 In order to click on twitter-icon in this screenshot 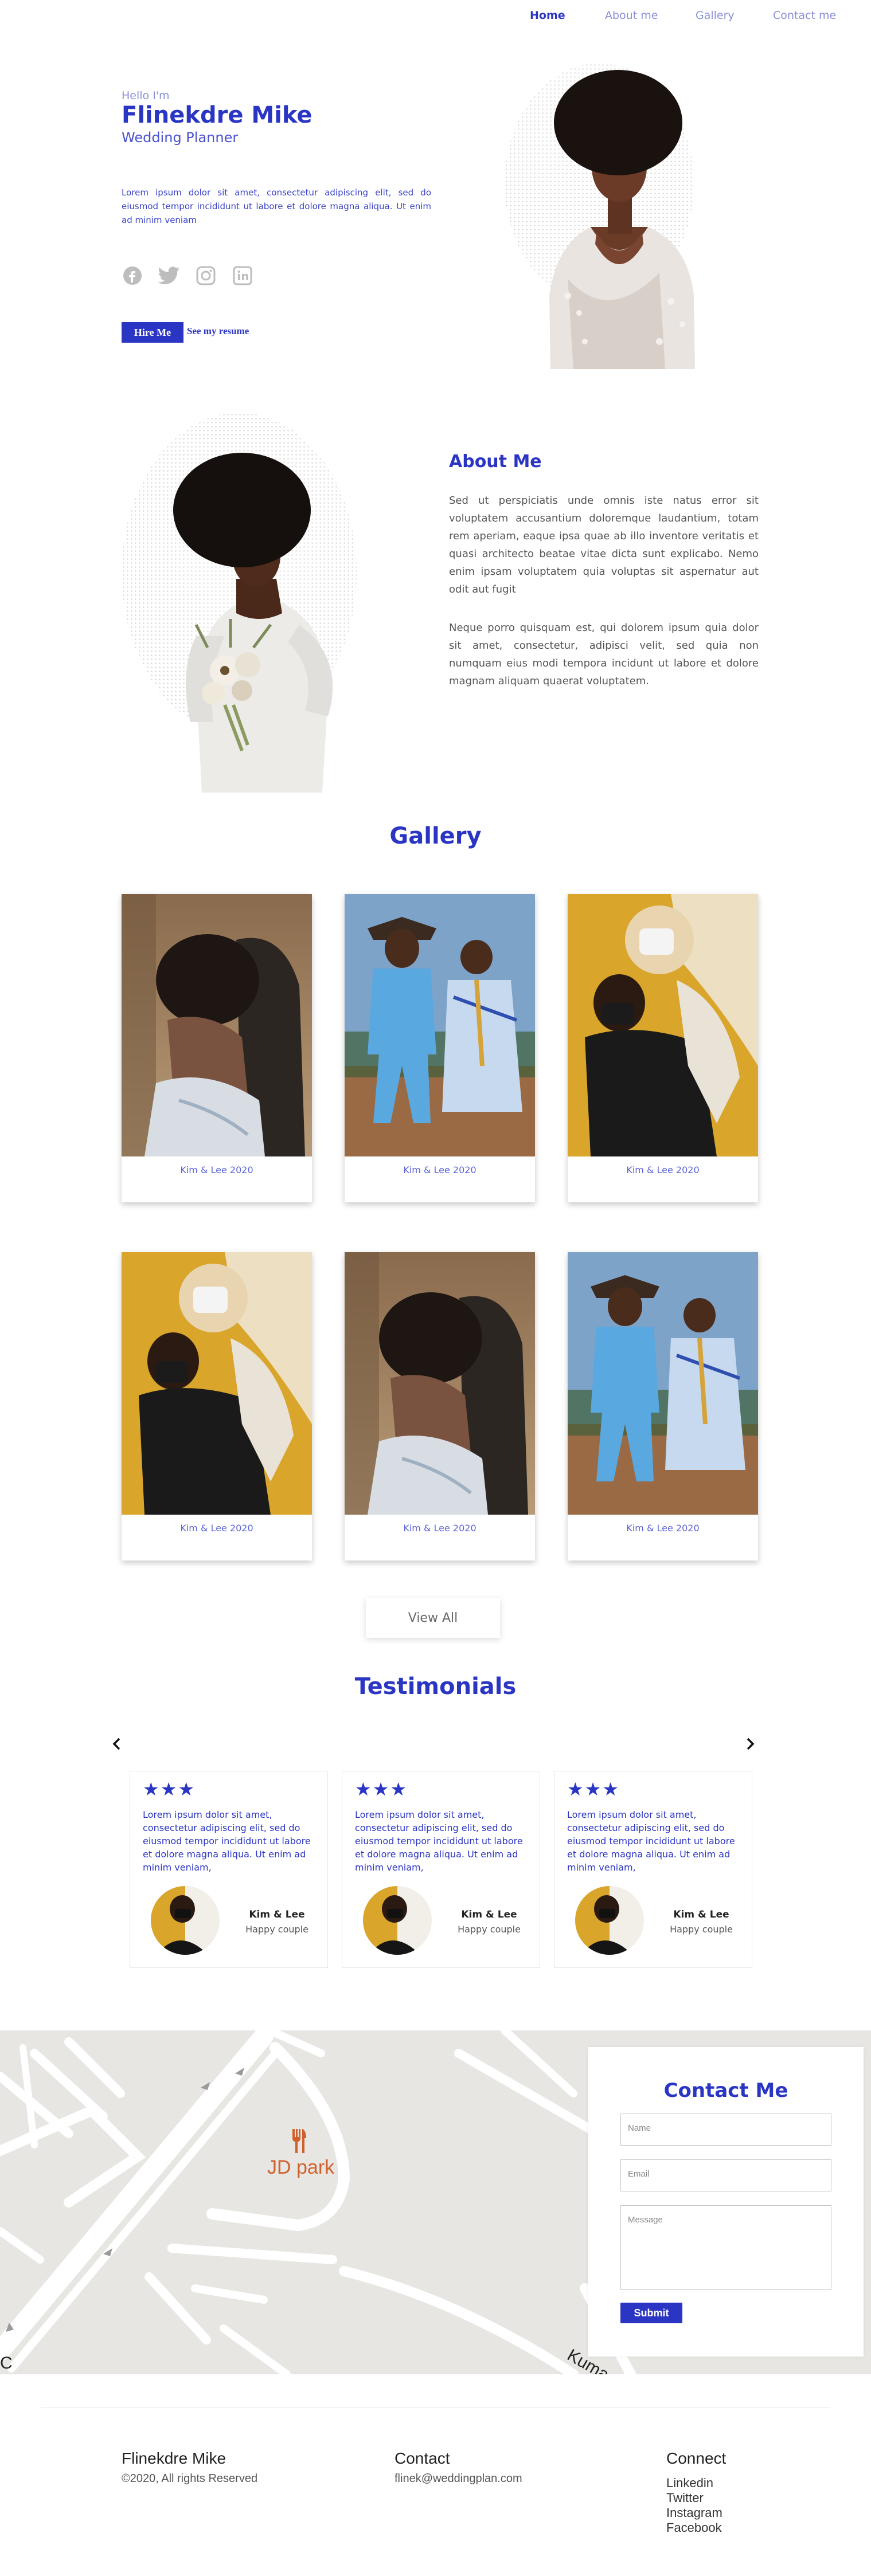, I will do `click(169, 276)`.